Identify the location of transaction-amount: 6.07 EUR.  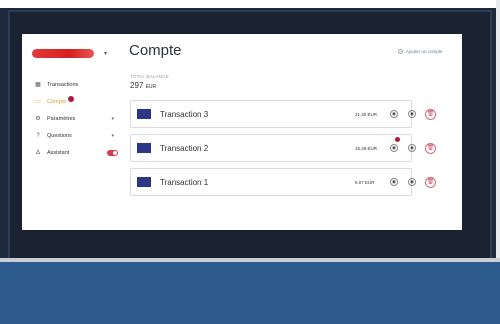
(365, 182).